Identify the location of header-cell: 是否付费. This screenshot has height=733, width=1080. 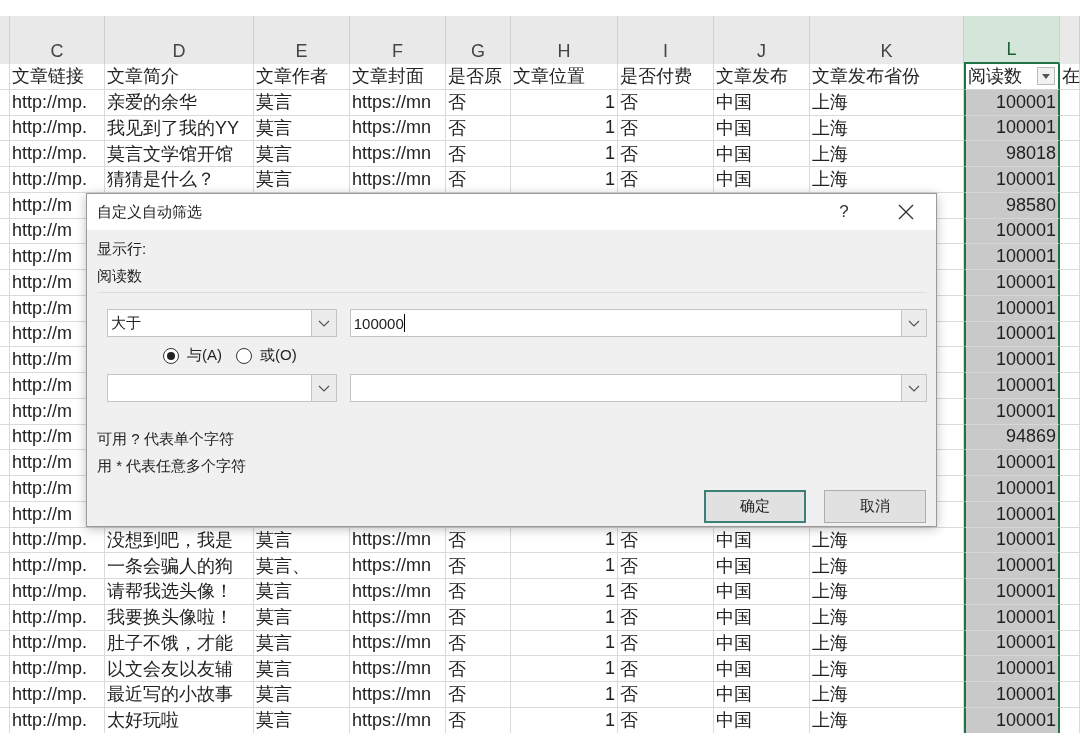
(666, 77).